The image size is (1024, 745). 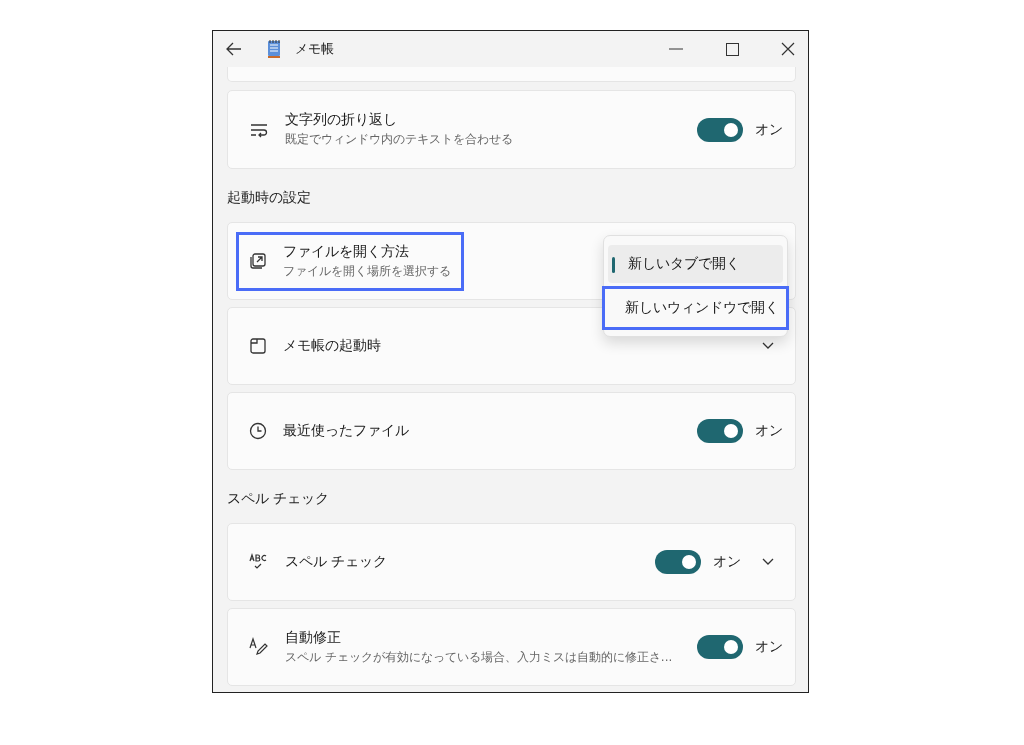 What do you see at coordinates (259, 129) in the screenshot?
I see `text-wrap-icon` at bounding box center [259, 129].